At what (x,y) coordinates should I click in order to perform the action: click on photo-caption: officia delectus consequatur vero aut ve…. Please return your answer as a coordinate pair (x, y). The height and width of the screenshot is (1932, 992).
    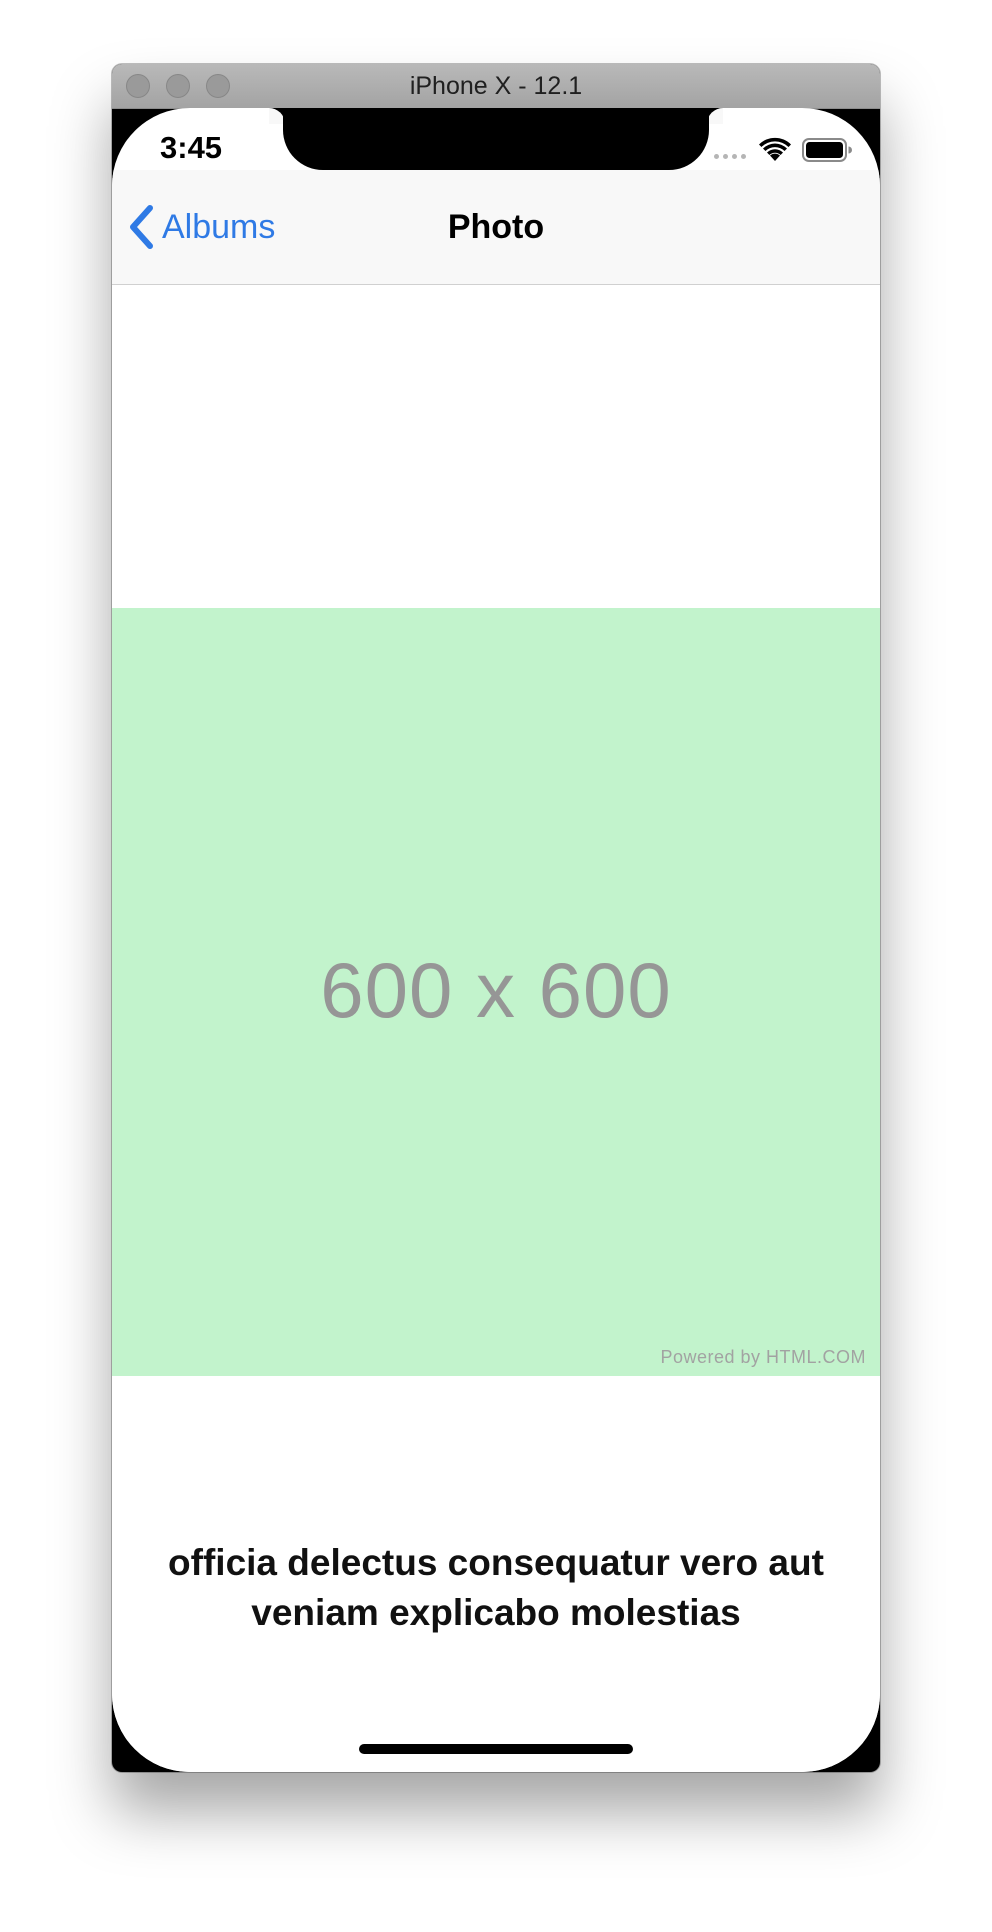
    Looking at the image, I should click on (496, 1587).